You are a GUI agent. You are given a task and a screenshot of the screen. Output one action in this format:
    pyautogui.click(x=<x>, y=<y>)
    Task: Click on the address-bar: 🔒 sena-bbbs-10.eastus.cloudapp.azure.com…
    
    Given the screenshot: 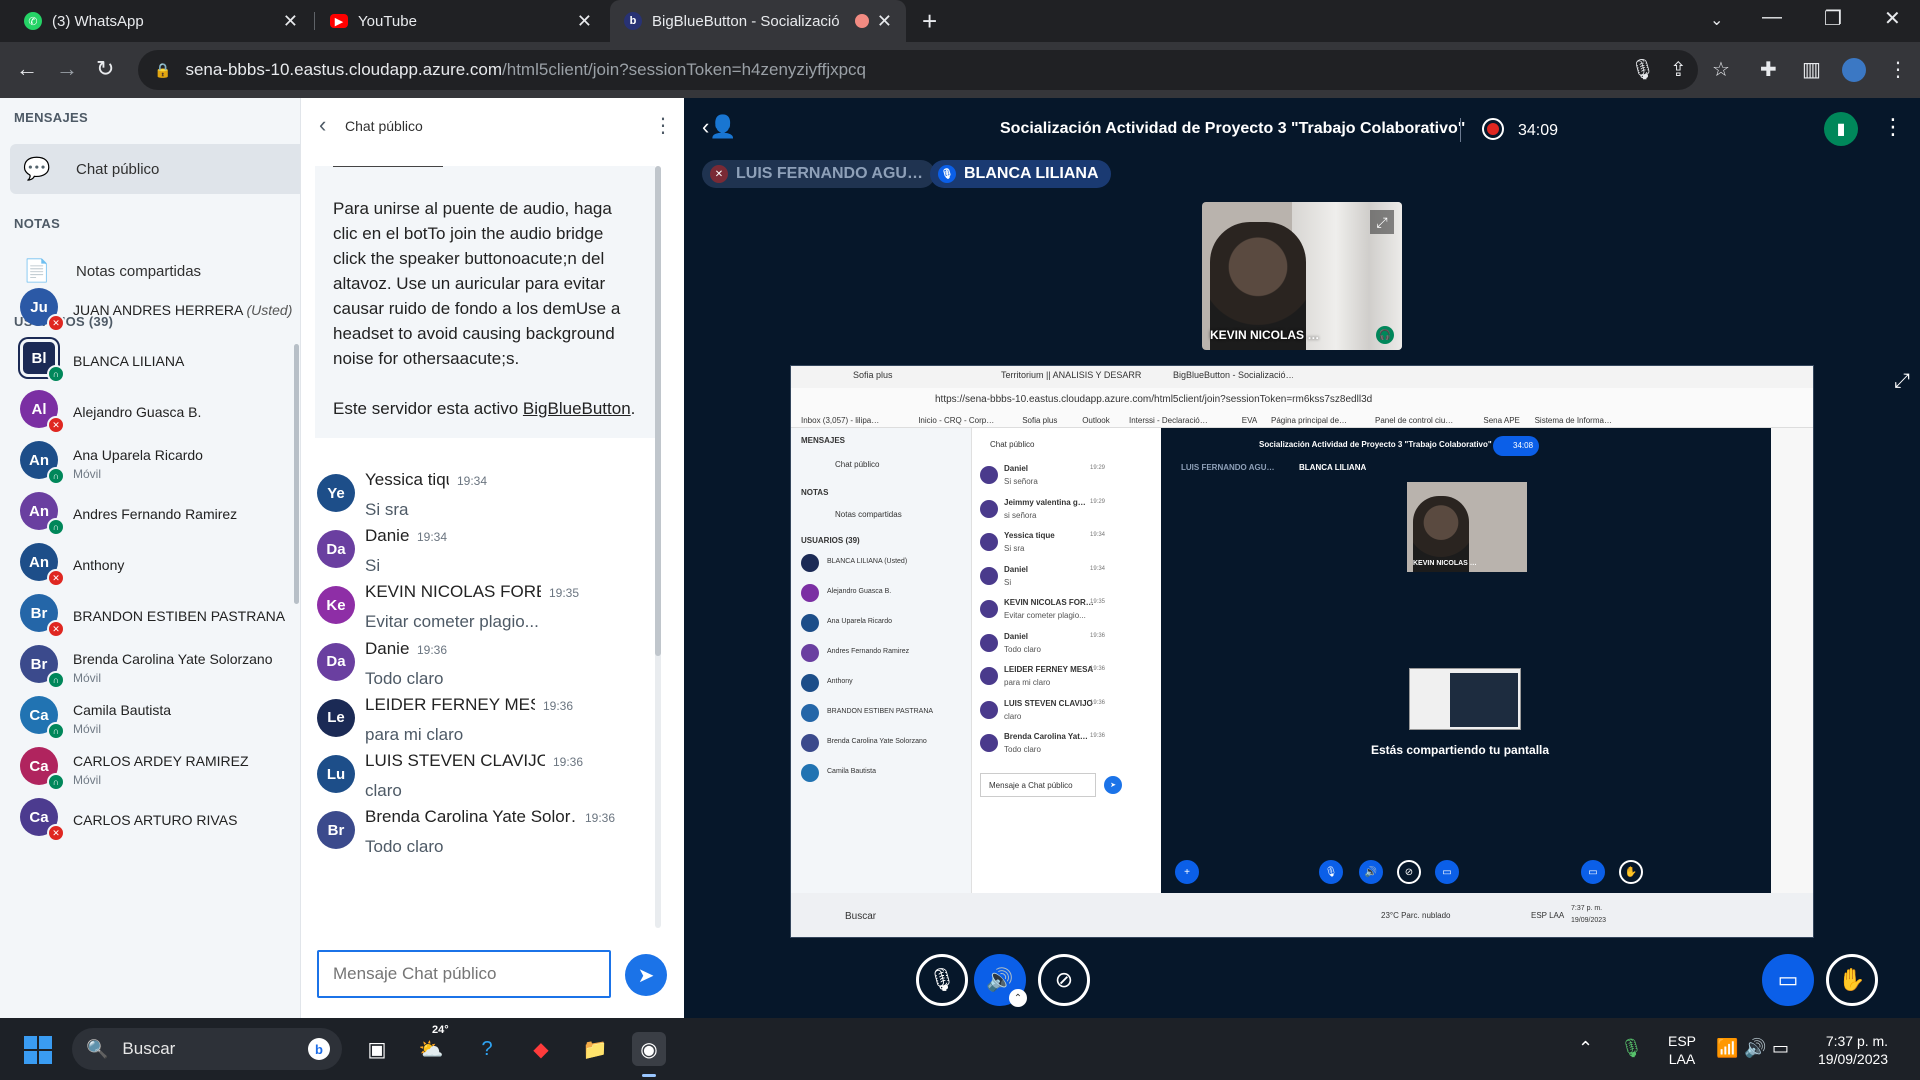 What is the action you would take?
    pyautogui.click(x=918, y=70)
    